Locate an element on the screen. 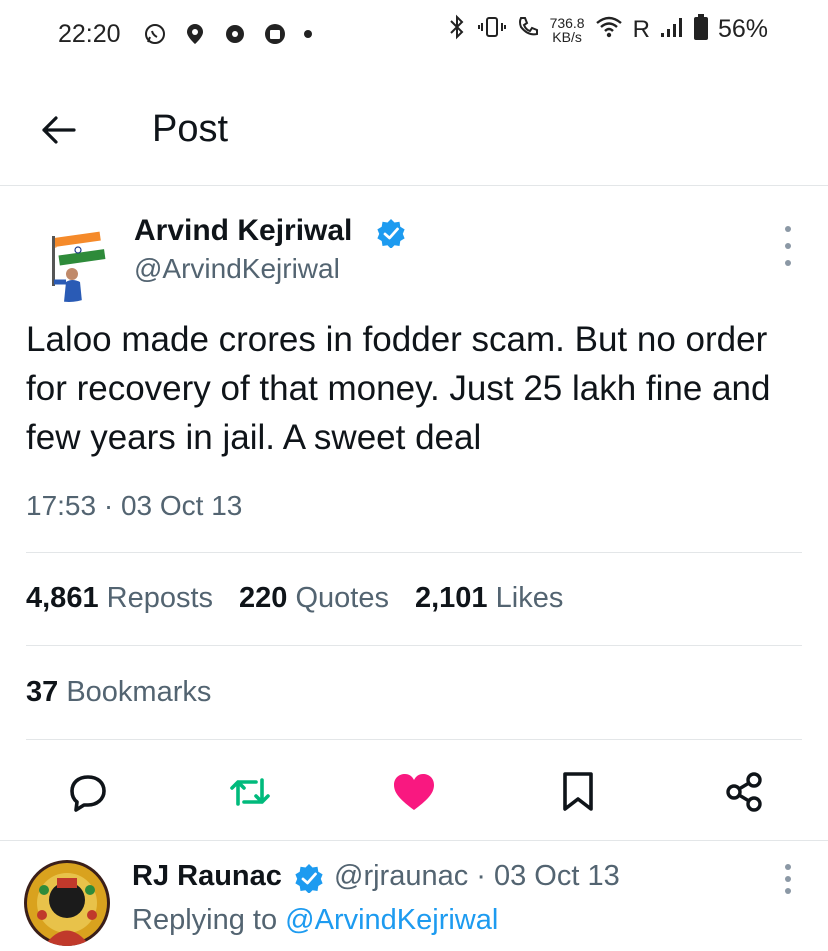 This screenshot has width=828, height=951. more-notifications-dot is located at coordinates (308, 34).